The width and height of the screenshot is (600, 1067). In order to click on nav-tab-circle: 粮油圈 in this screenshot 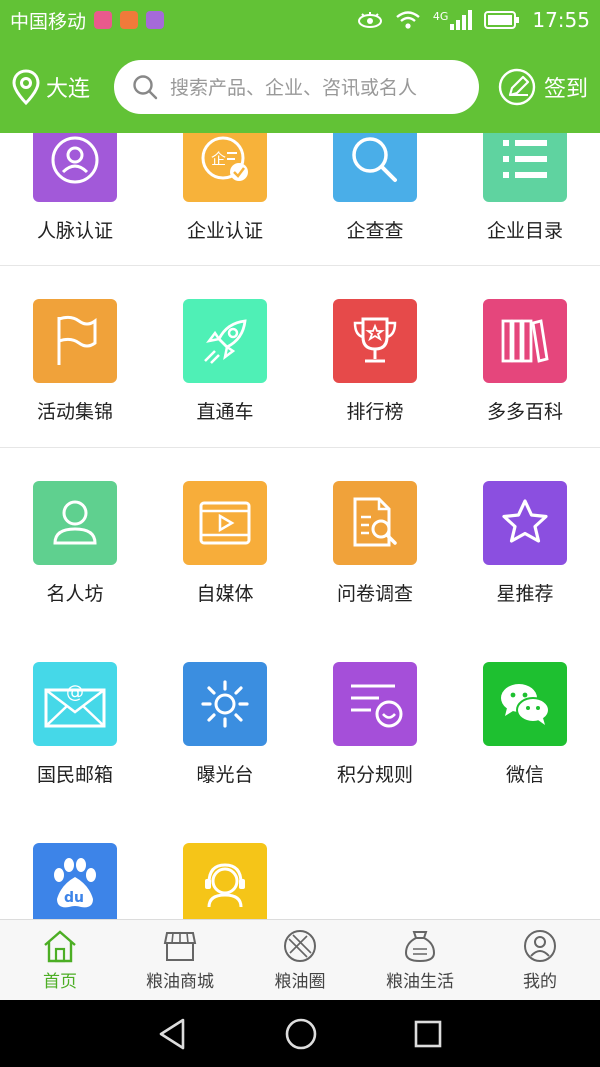, I will do `click(300, 960)`.